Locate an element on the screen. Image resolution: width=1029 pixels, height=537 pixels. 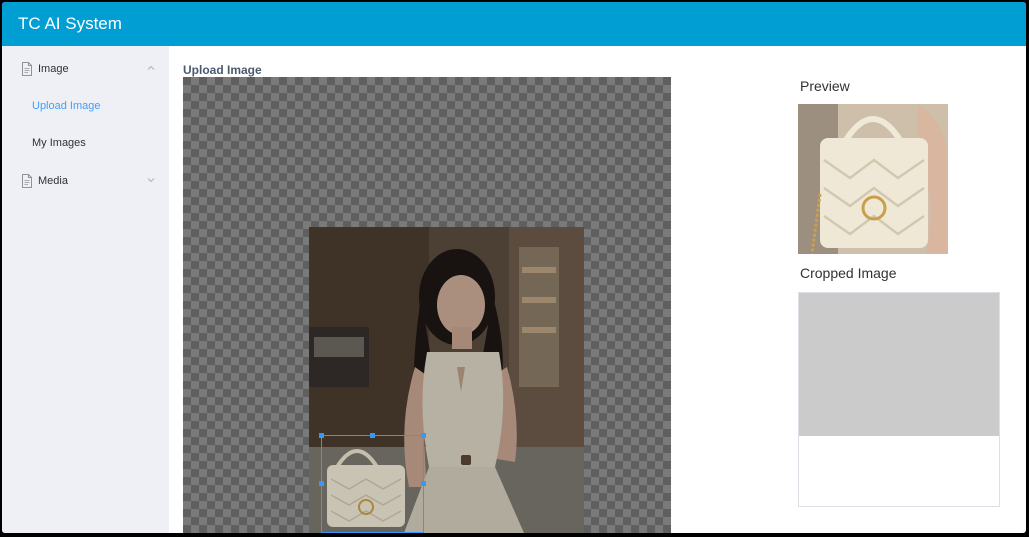
sidebar-group-image: Image is located at coordinates (85, 69).